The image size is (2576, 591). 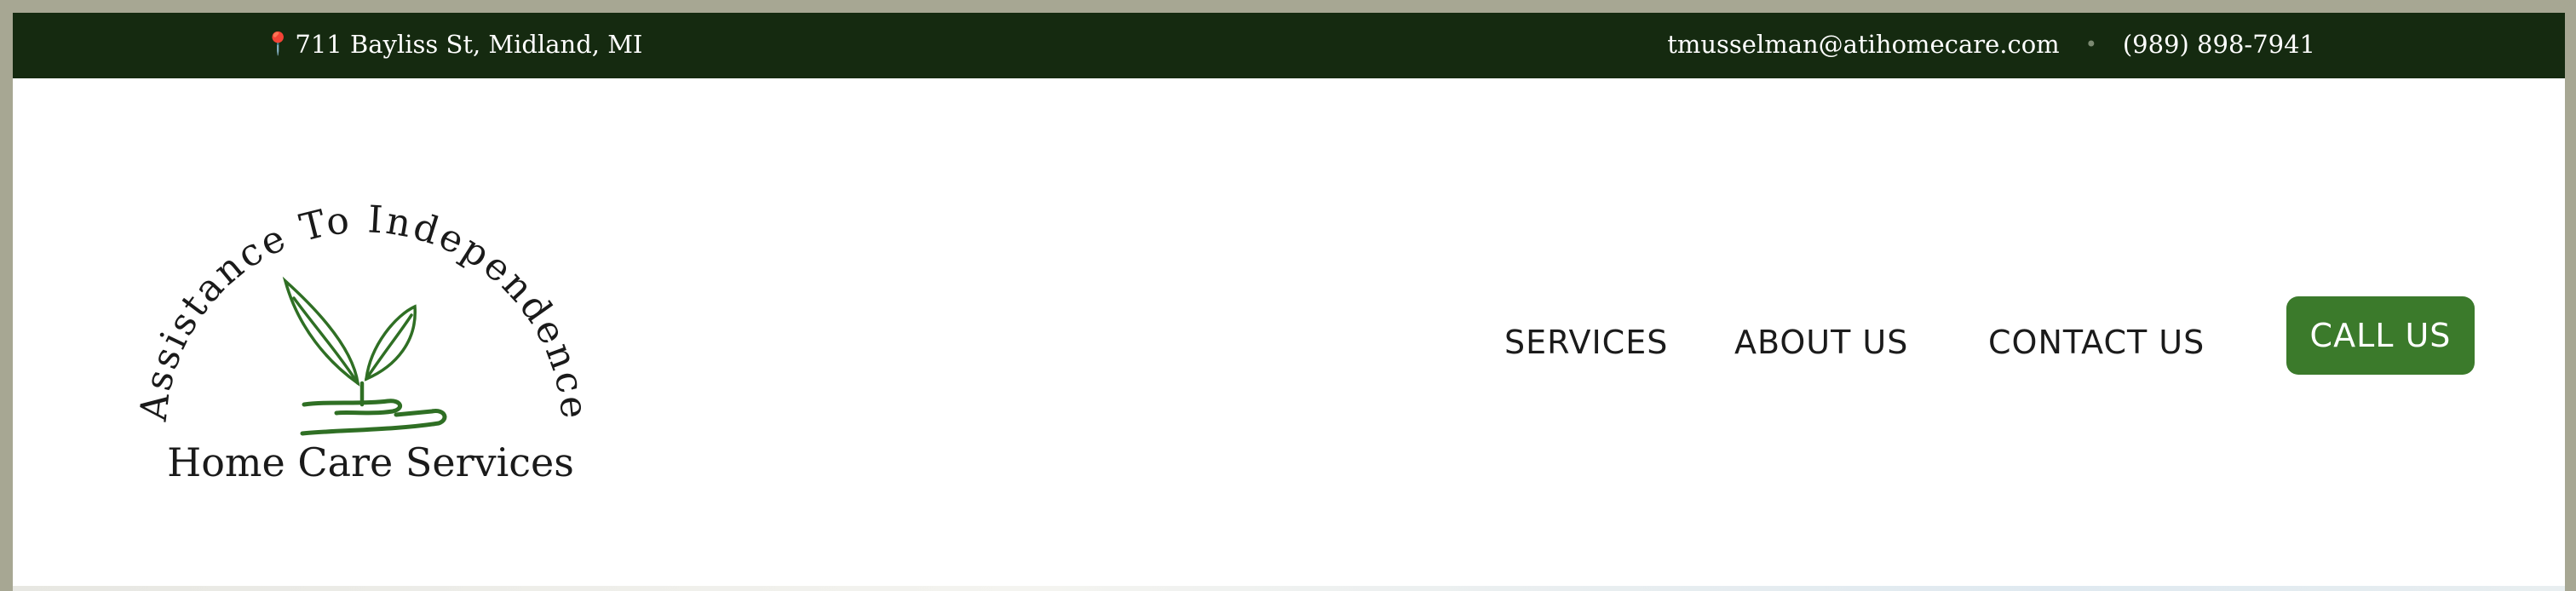 I want to click on nav-item-services: SERVICES, so click(x=1586, y=342).